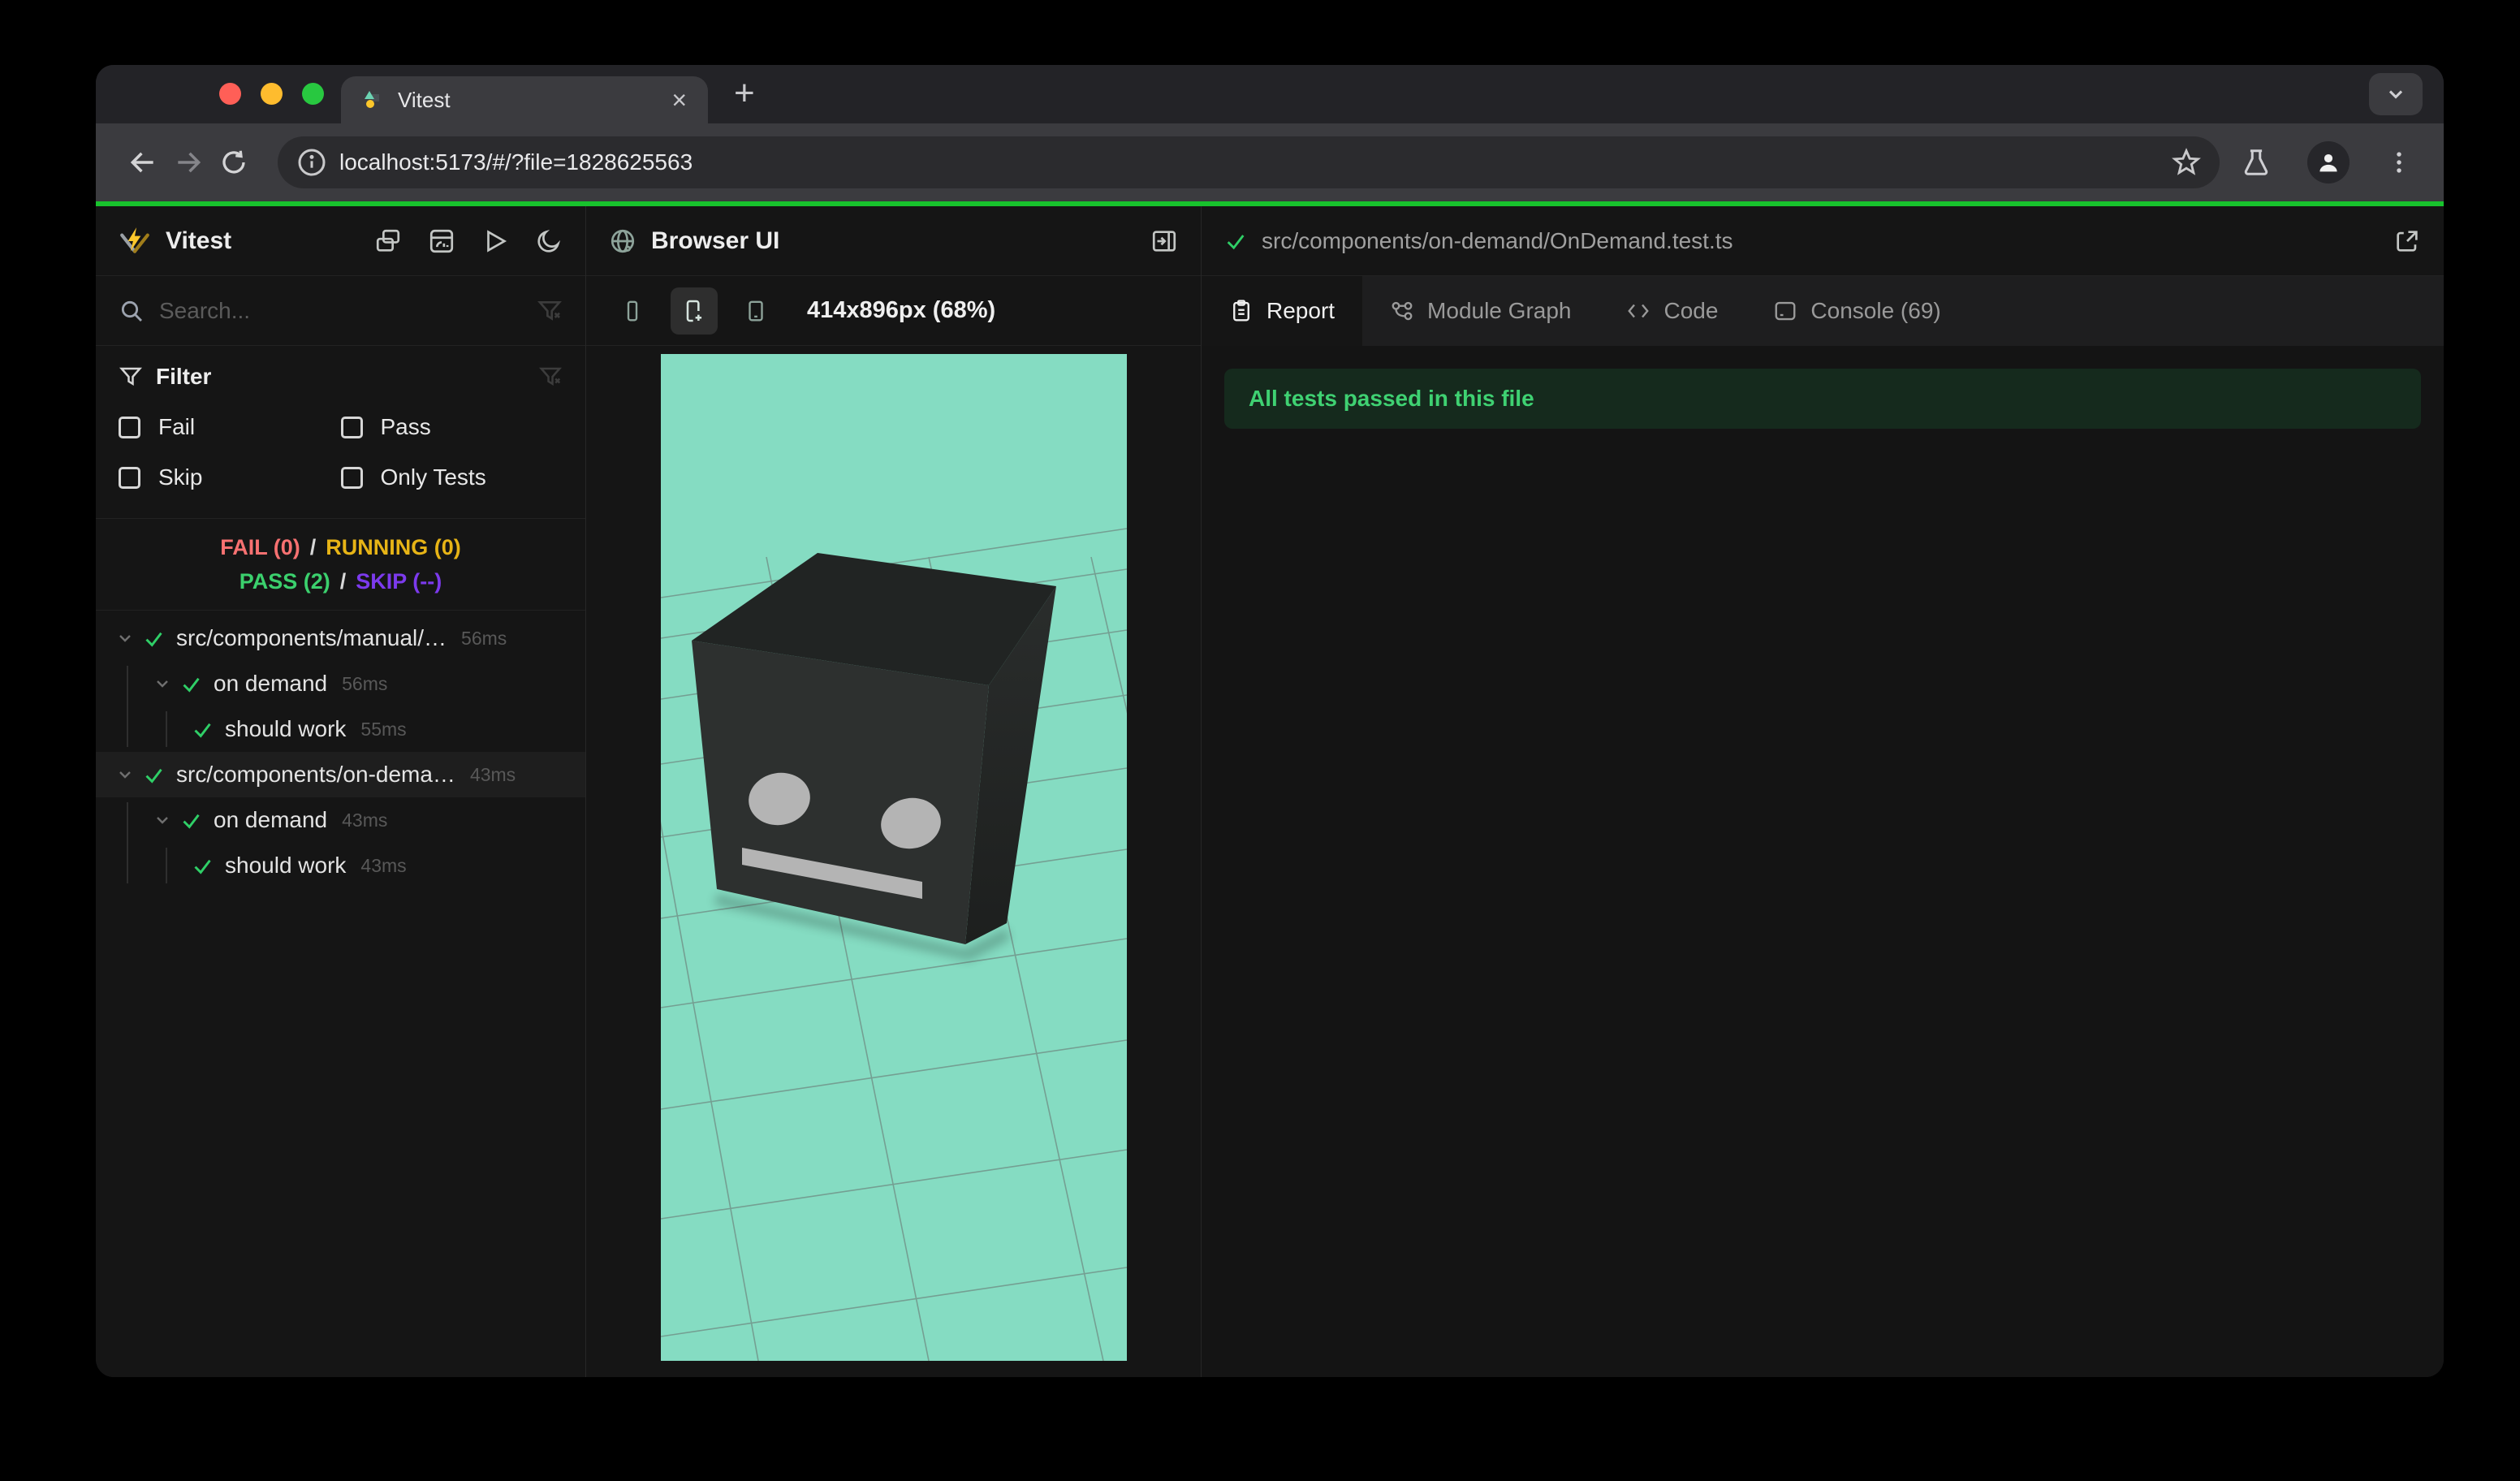 The height and width of the screenshot is (1481, 2520). Describe the element at coordinates (372, 100) in the screenshot. I see `vitest-favicon-icon` at that location.